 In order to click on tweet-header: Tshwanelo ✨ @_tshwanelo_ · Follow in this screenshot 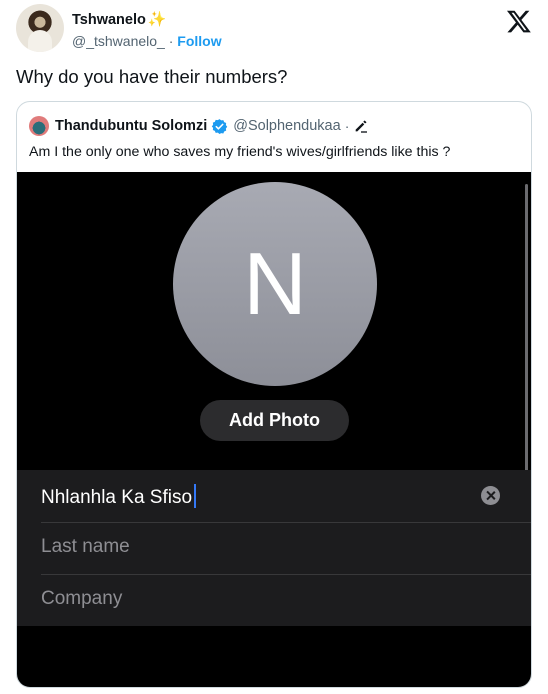, I will do `click(274, 30)`.